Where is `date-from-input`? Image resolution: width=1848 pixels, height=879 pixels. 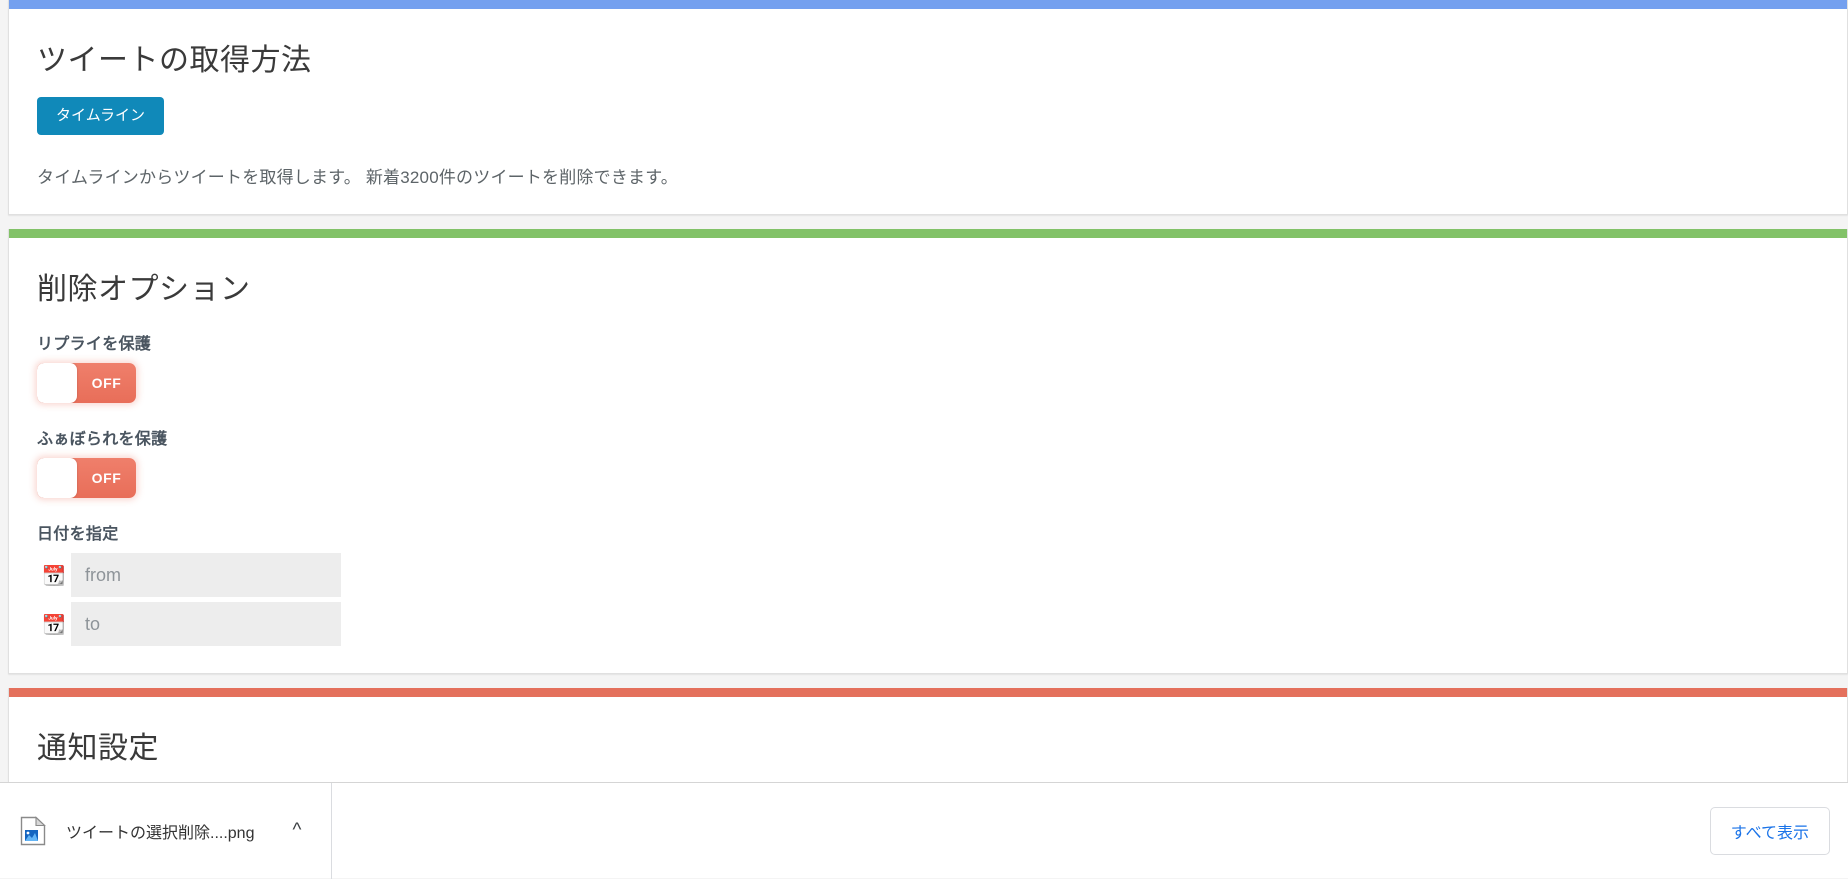
date-from-input is located at coordinates (206, 575).